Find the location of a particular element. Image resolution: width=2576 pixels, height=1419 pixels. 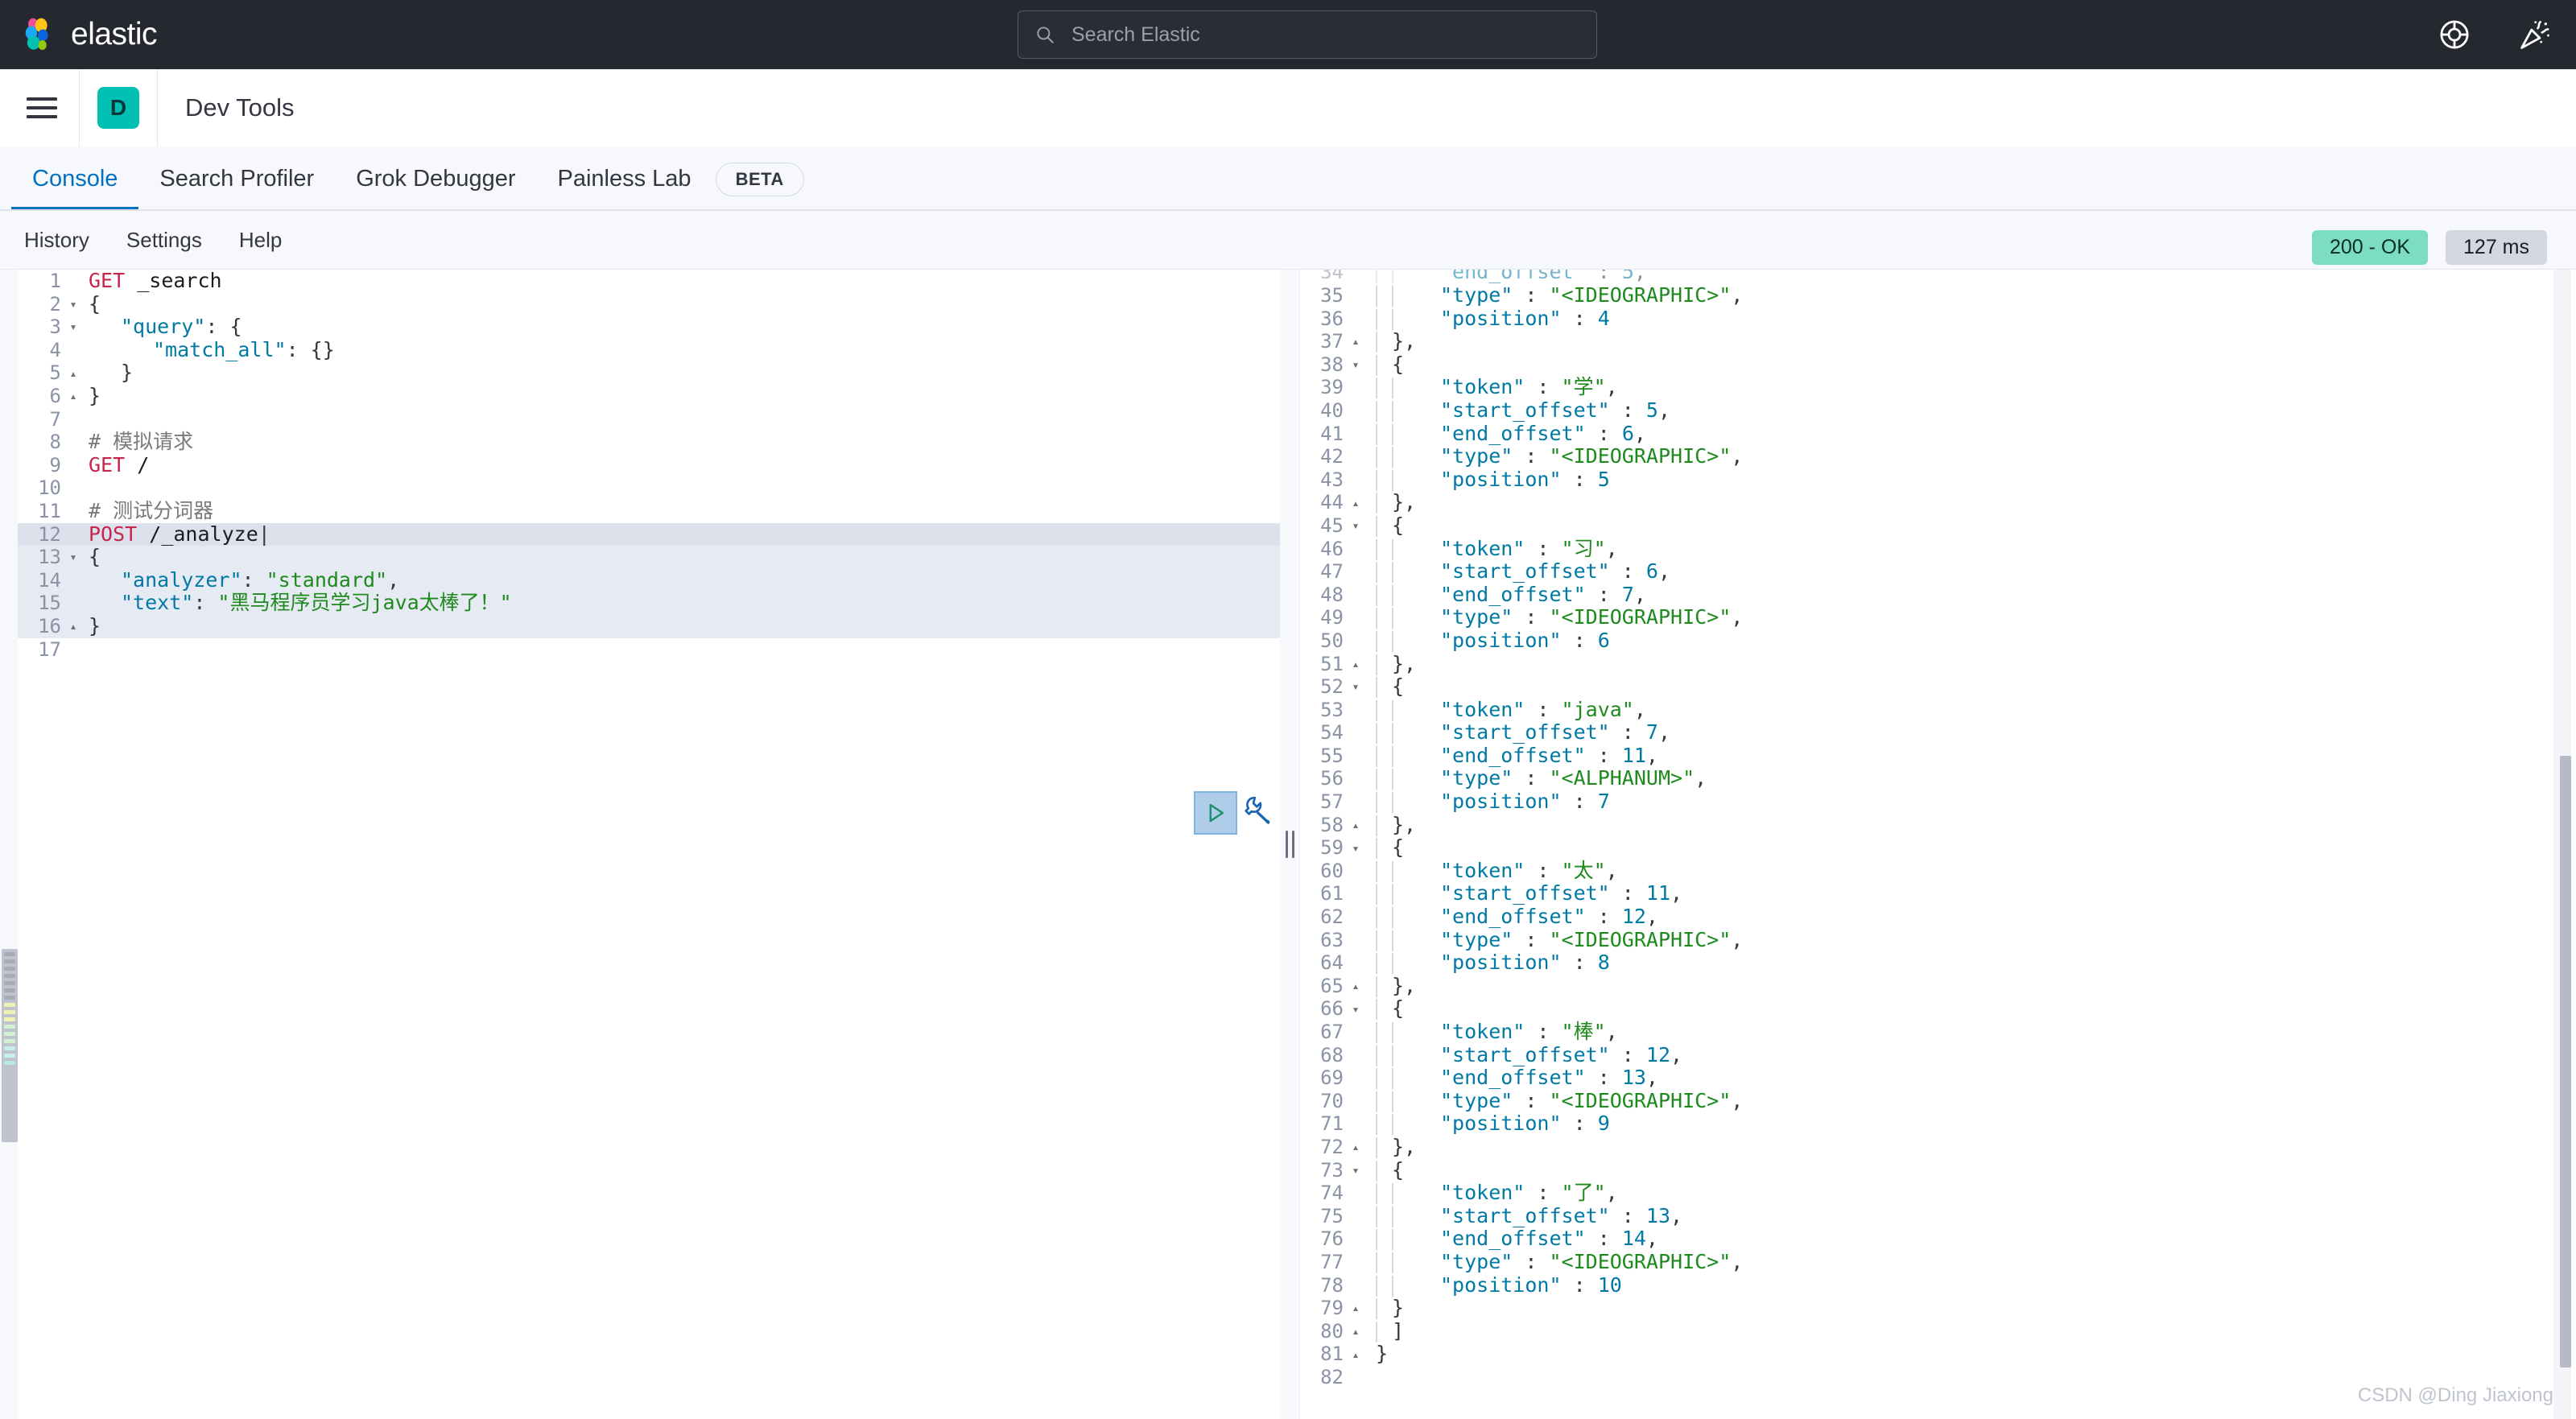

tab-console: Console is located at coordinates (75, 179).